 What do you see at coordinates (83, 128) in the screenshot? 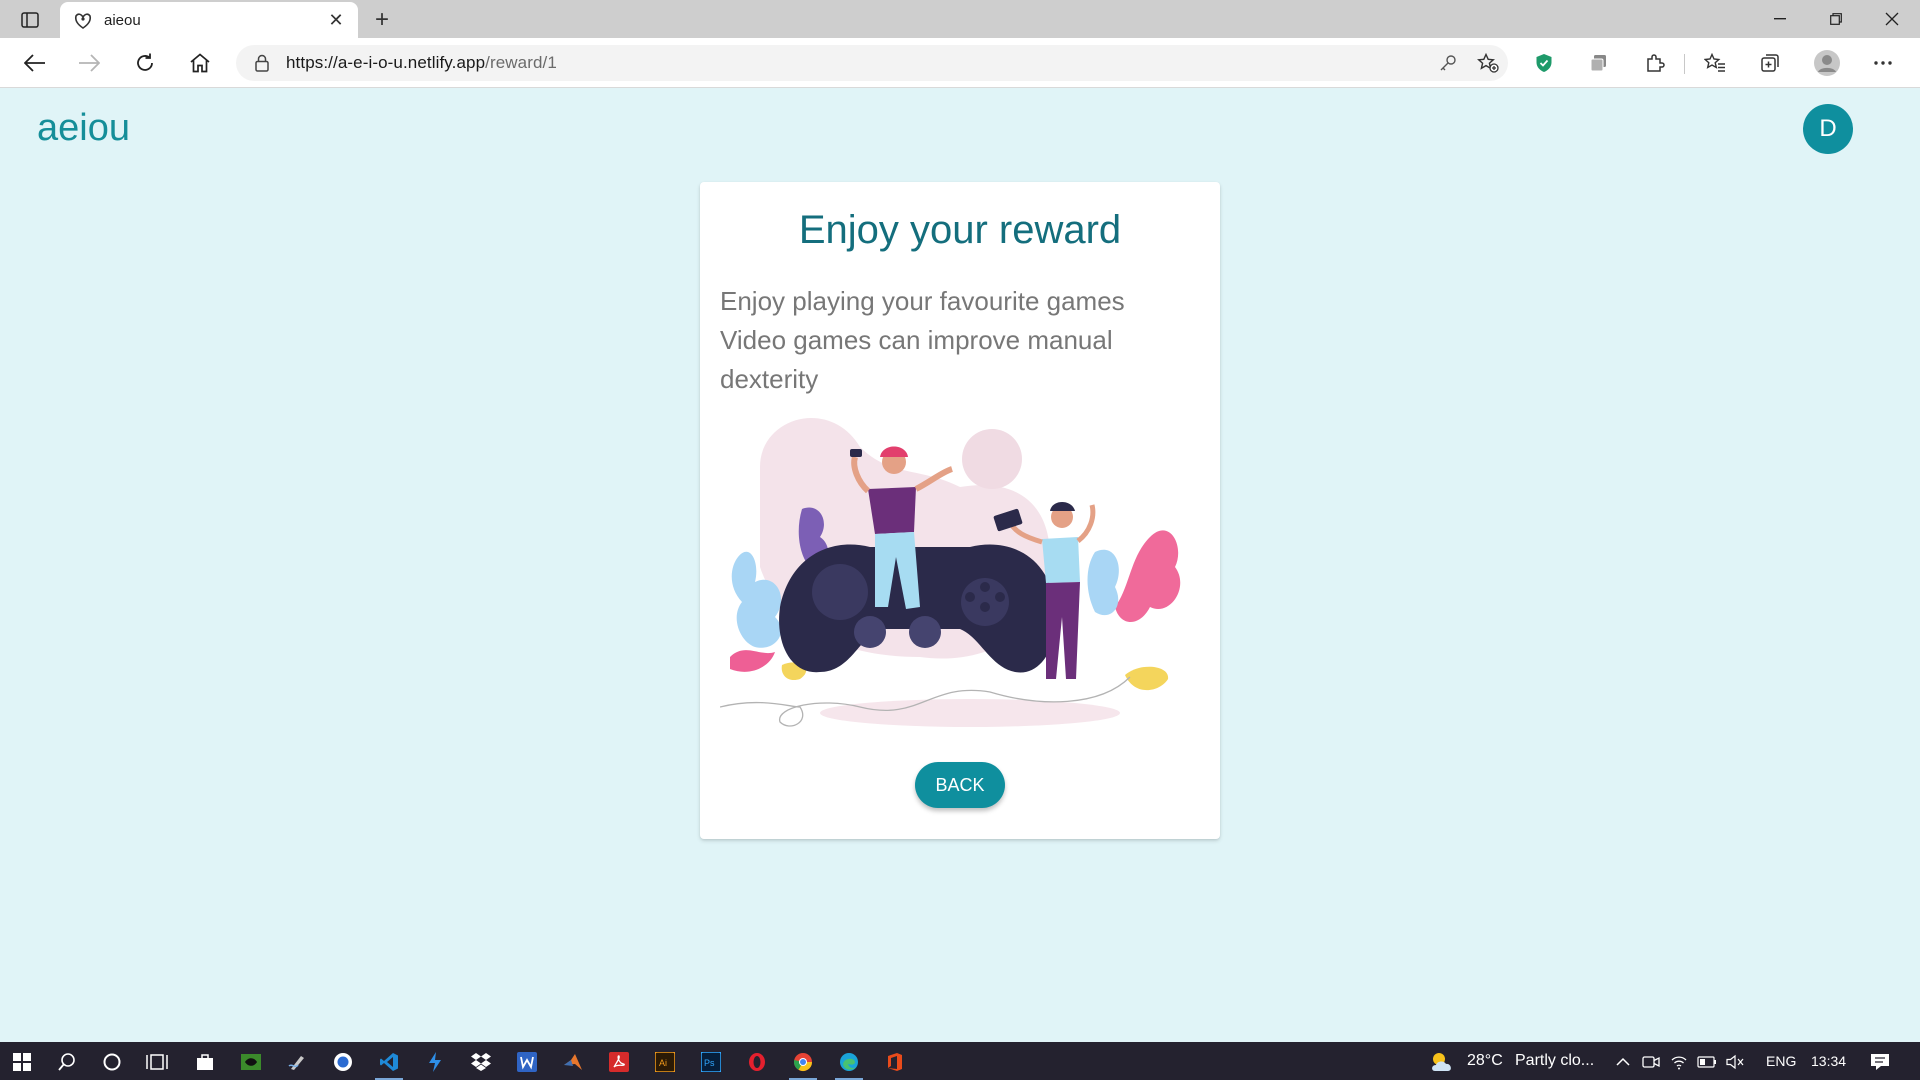
I see `brand-logo-text: aeiou` at bounding box center [83, 128].